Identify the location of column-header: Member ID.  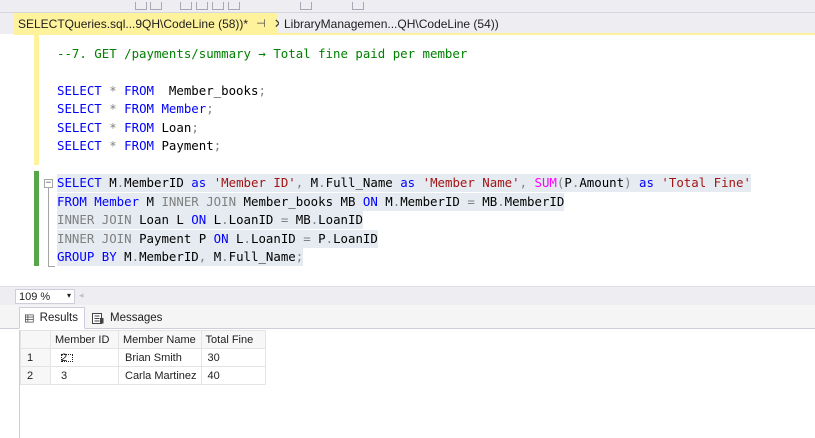
(84, 339).